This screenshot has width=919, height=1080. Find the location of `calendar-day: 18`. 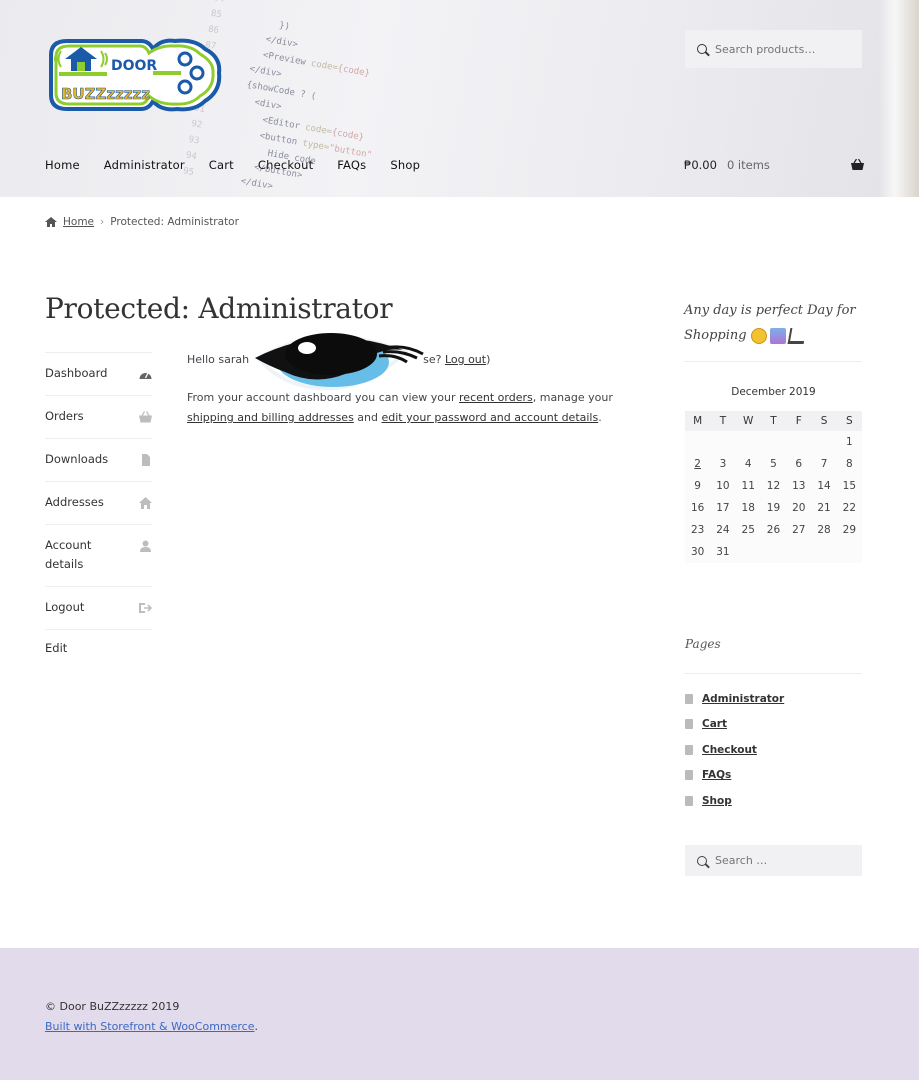

calendar-day: 18 is located at coordinates (748, 508).